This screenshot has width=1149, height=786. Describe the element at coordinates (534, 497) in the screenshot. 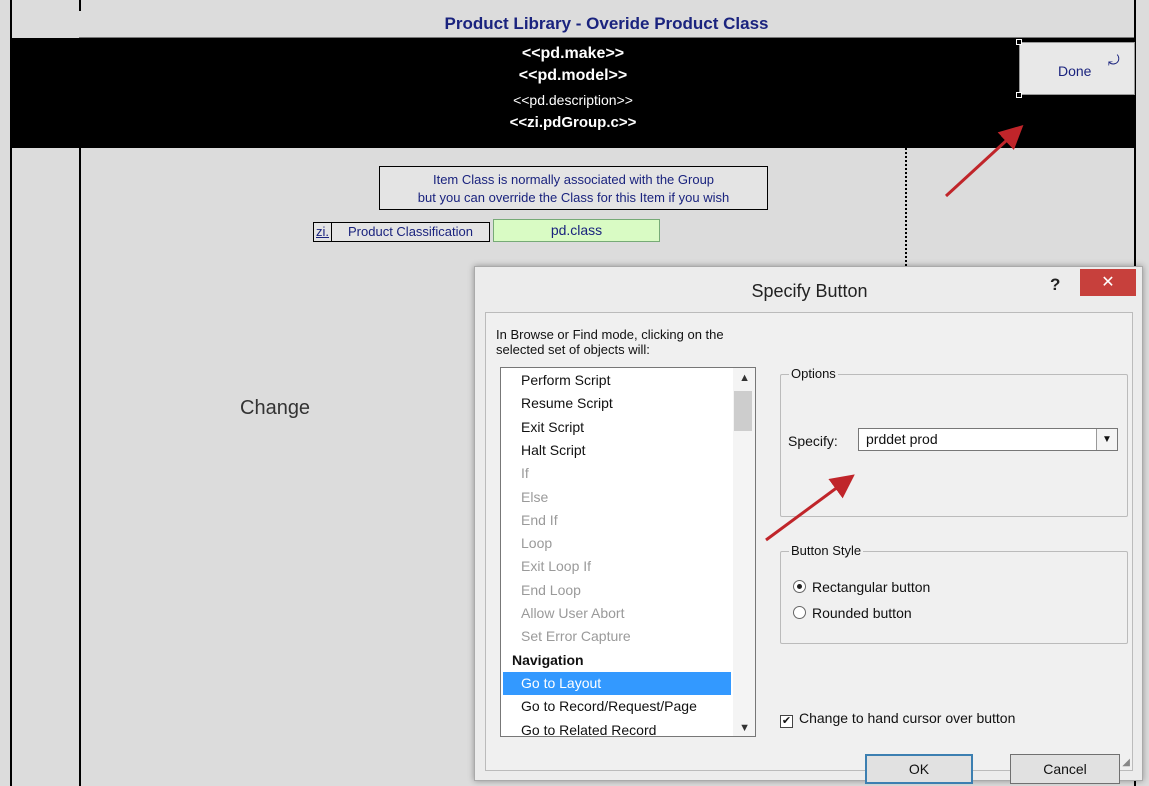

I see `list-item: Else` at that location.